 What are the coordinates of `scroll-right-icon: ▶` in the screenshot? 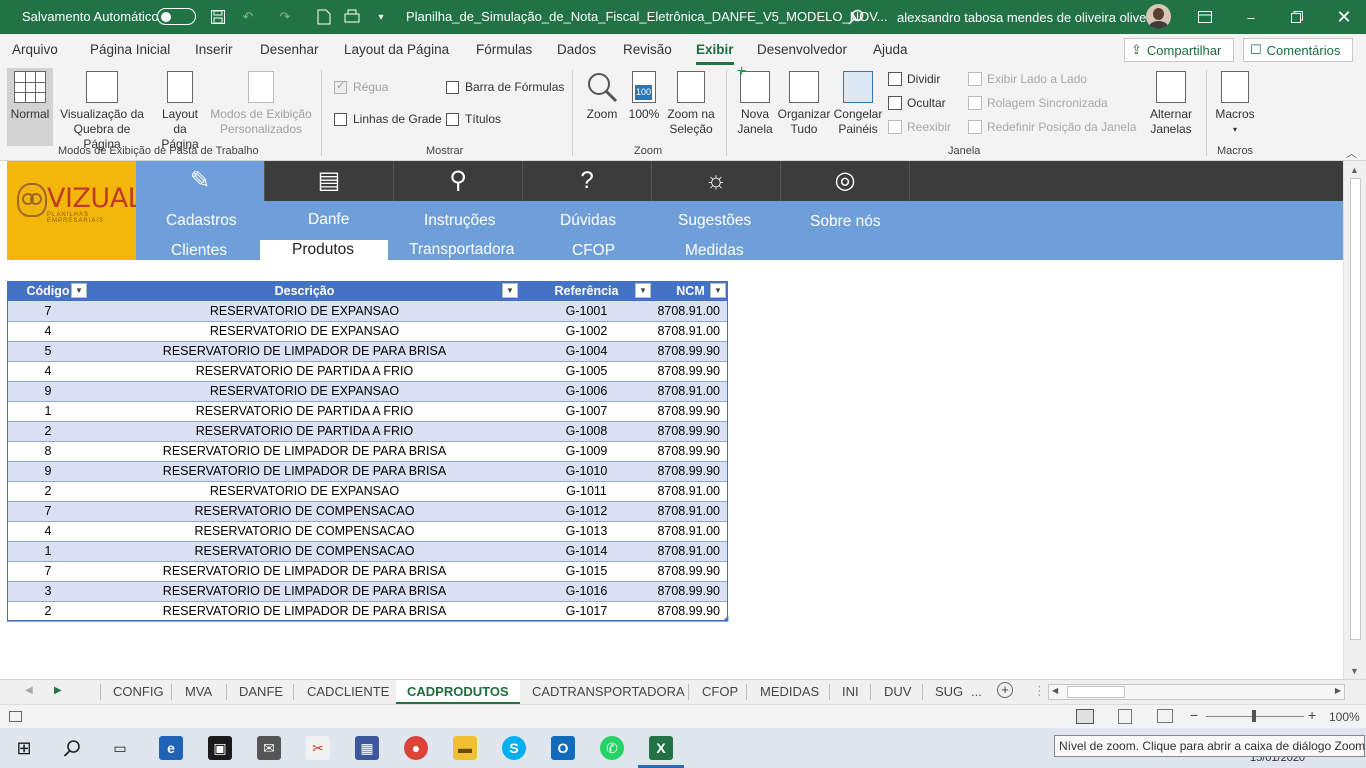 It's located at (1338, 690).